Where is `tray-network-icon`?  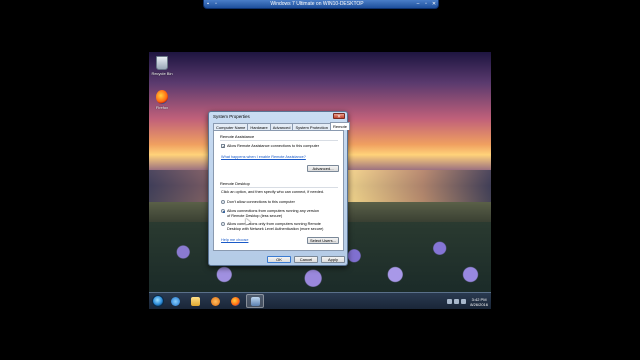
tray-network-icon is located at coordinates (457, 301).